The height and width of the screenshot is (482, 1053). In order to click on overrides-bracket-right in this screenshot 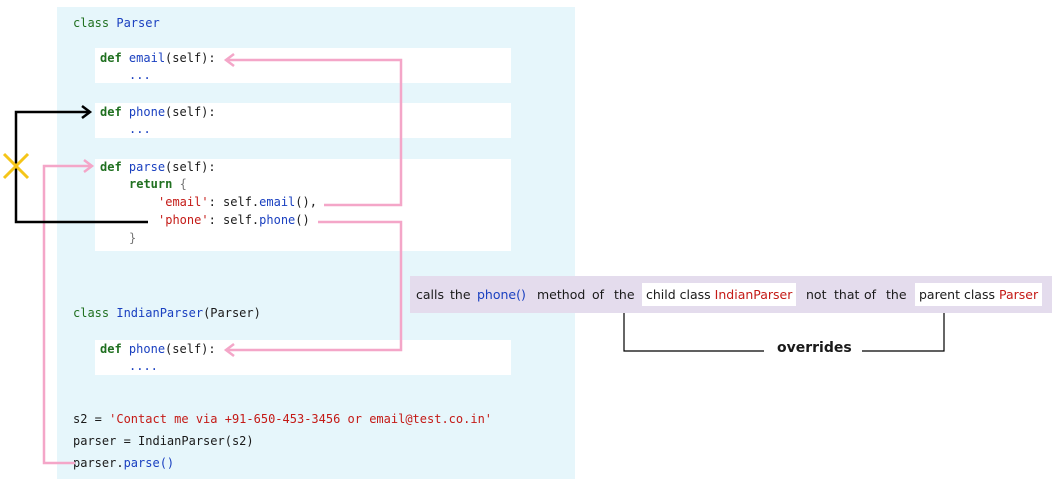, I will do `click(903, 331)`.